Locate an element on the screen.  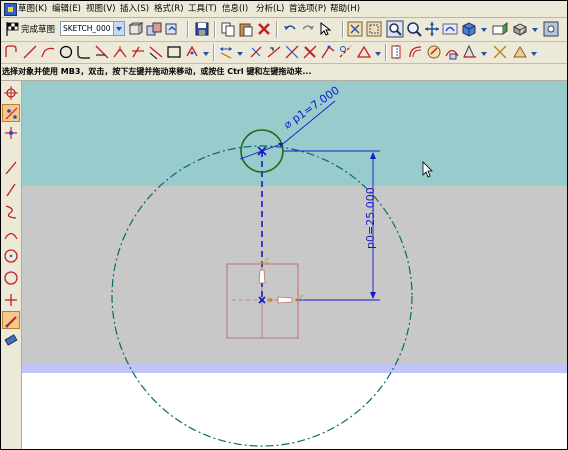
constraint-marker-right: C C is located at coordinates (285, 299).